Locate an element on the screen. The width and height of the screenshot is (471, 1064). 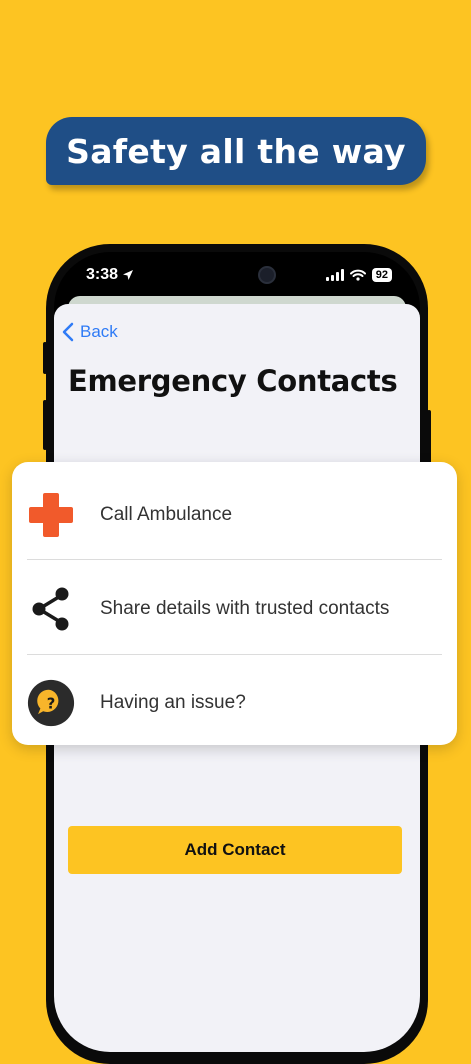
back-button: Back is located at coordinates (90, 332).